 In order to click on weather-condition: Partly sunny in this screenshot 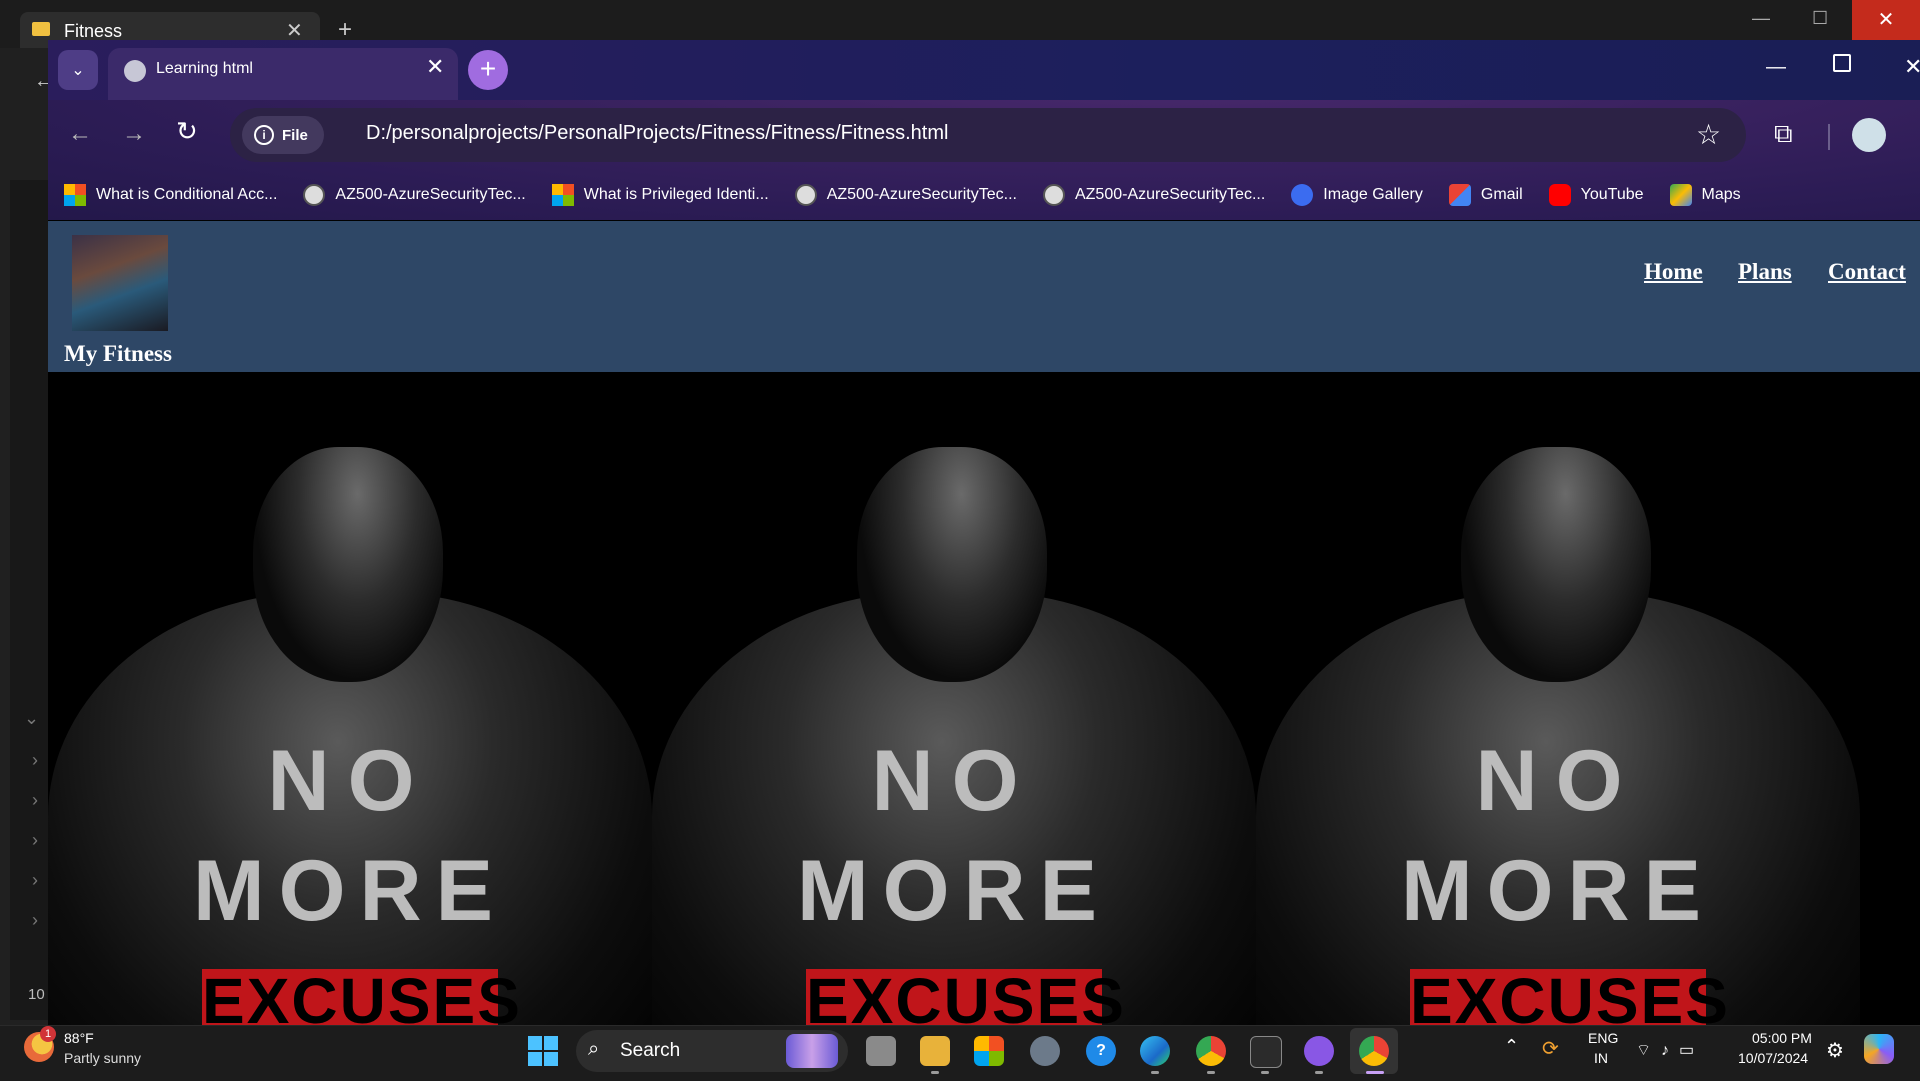, I will do `click(102, 1058)`.